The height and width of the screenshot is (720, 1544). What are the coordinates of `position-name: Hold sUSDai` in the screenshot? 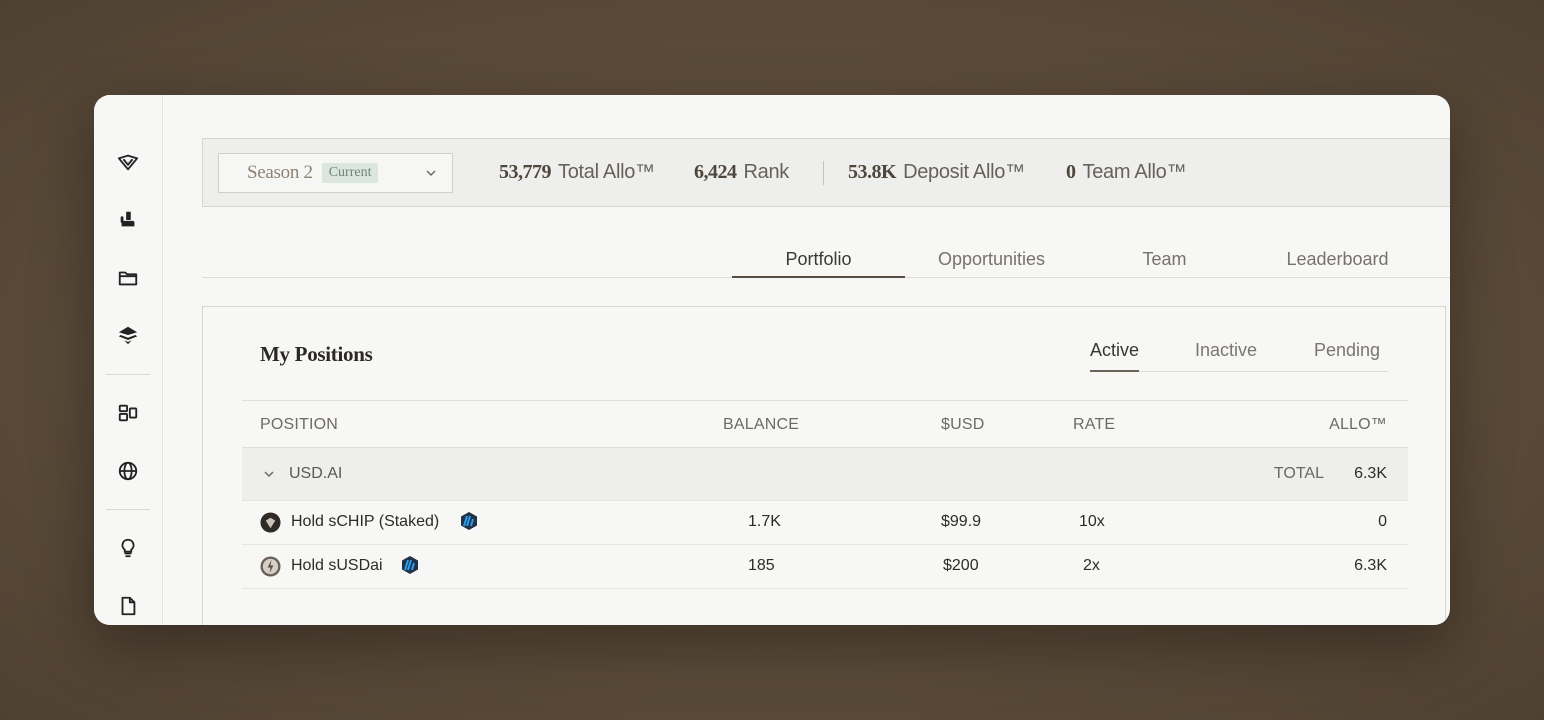 It's located at (337, 565).